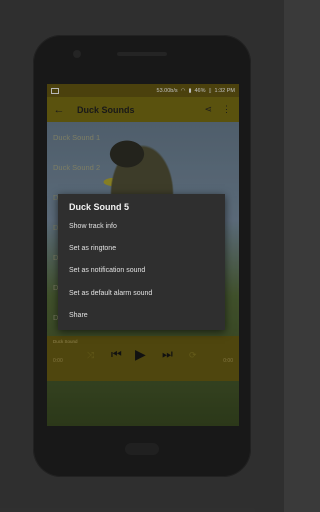  Describe the element at coordinates (93, 226) in the screenshot. I see `option-show-track-info: Show track info` at that location.